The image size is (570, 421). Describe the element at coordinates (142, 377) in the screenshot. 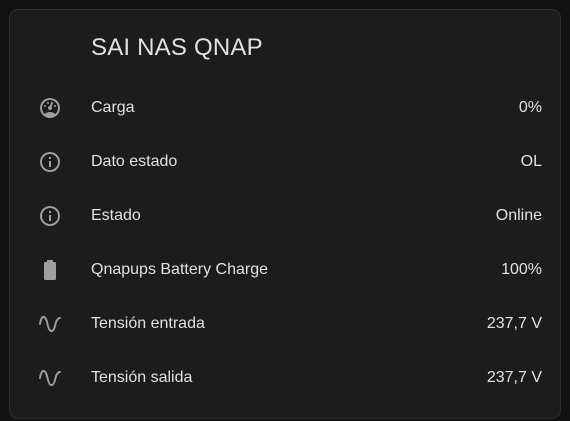

I see `entity-label: Tensión salida` at that location.